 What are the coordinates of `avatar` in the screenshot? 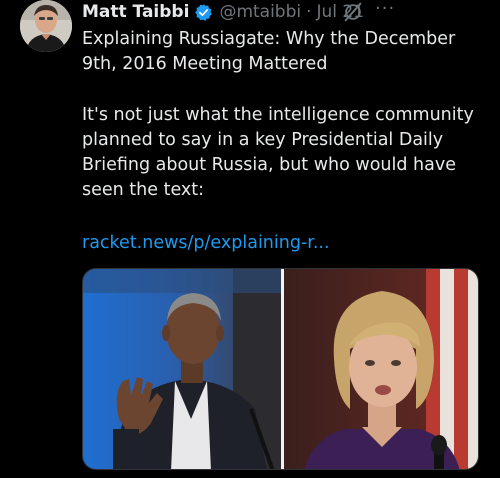 It's located at (46, 26).